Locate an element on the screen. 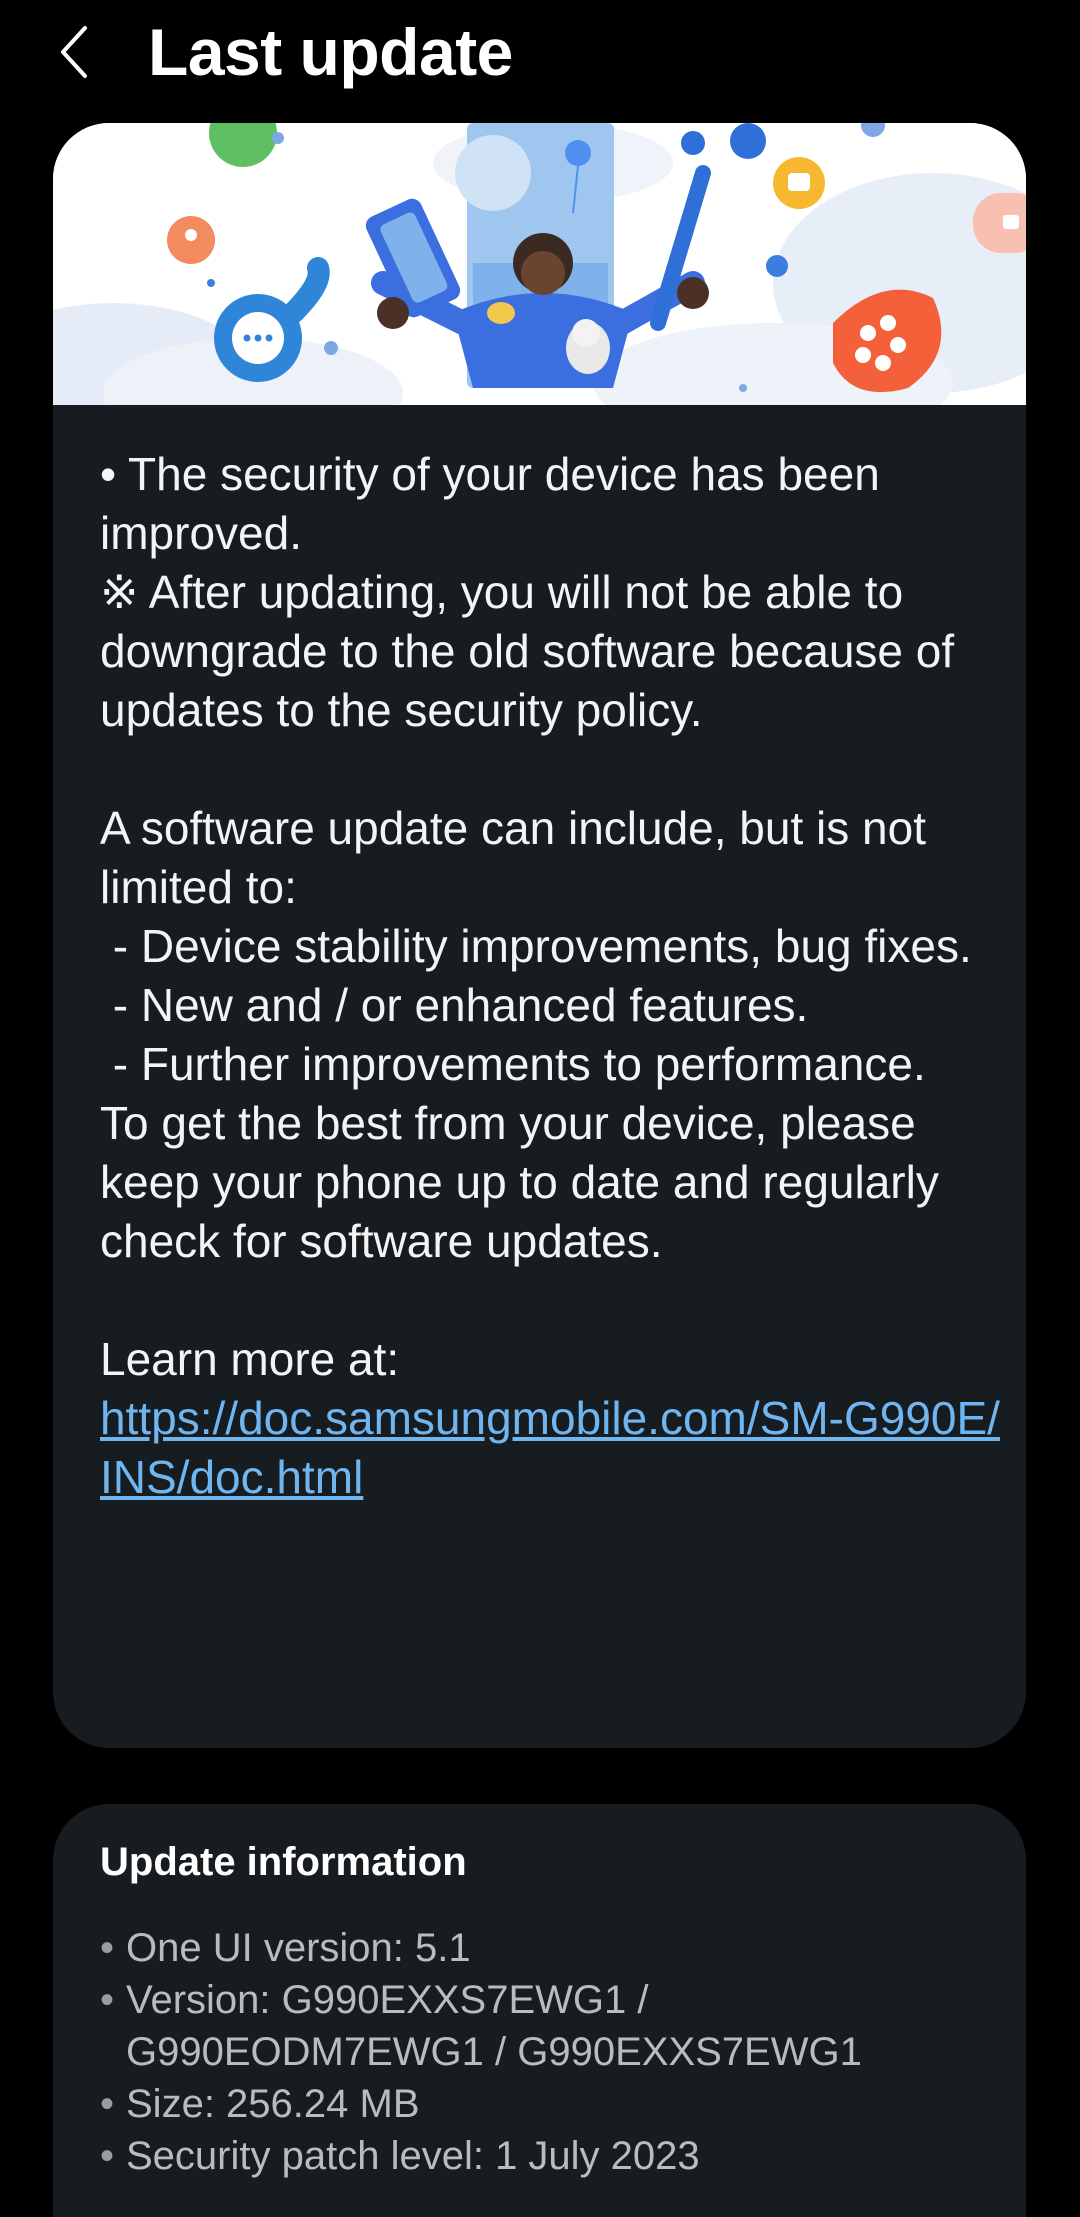 Image resolution: width=1080 pixels, height=2217 pixels. learn-more-label: Learn more at: is located at coordinates (250, 1359).